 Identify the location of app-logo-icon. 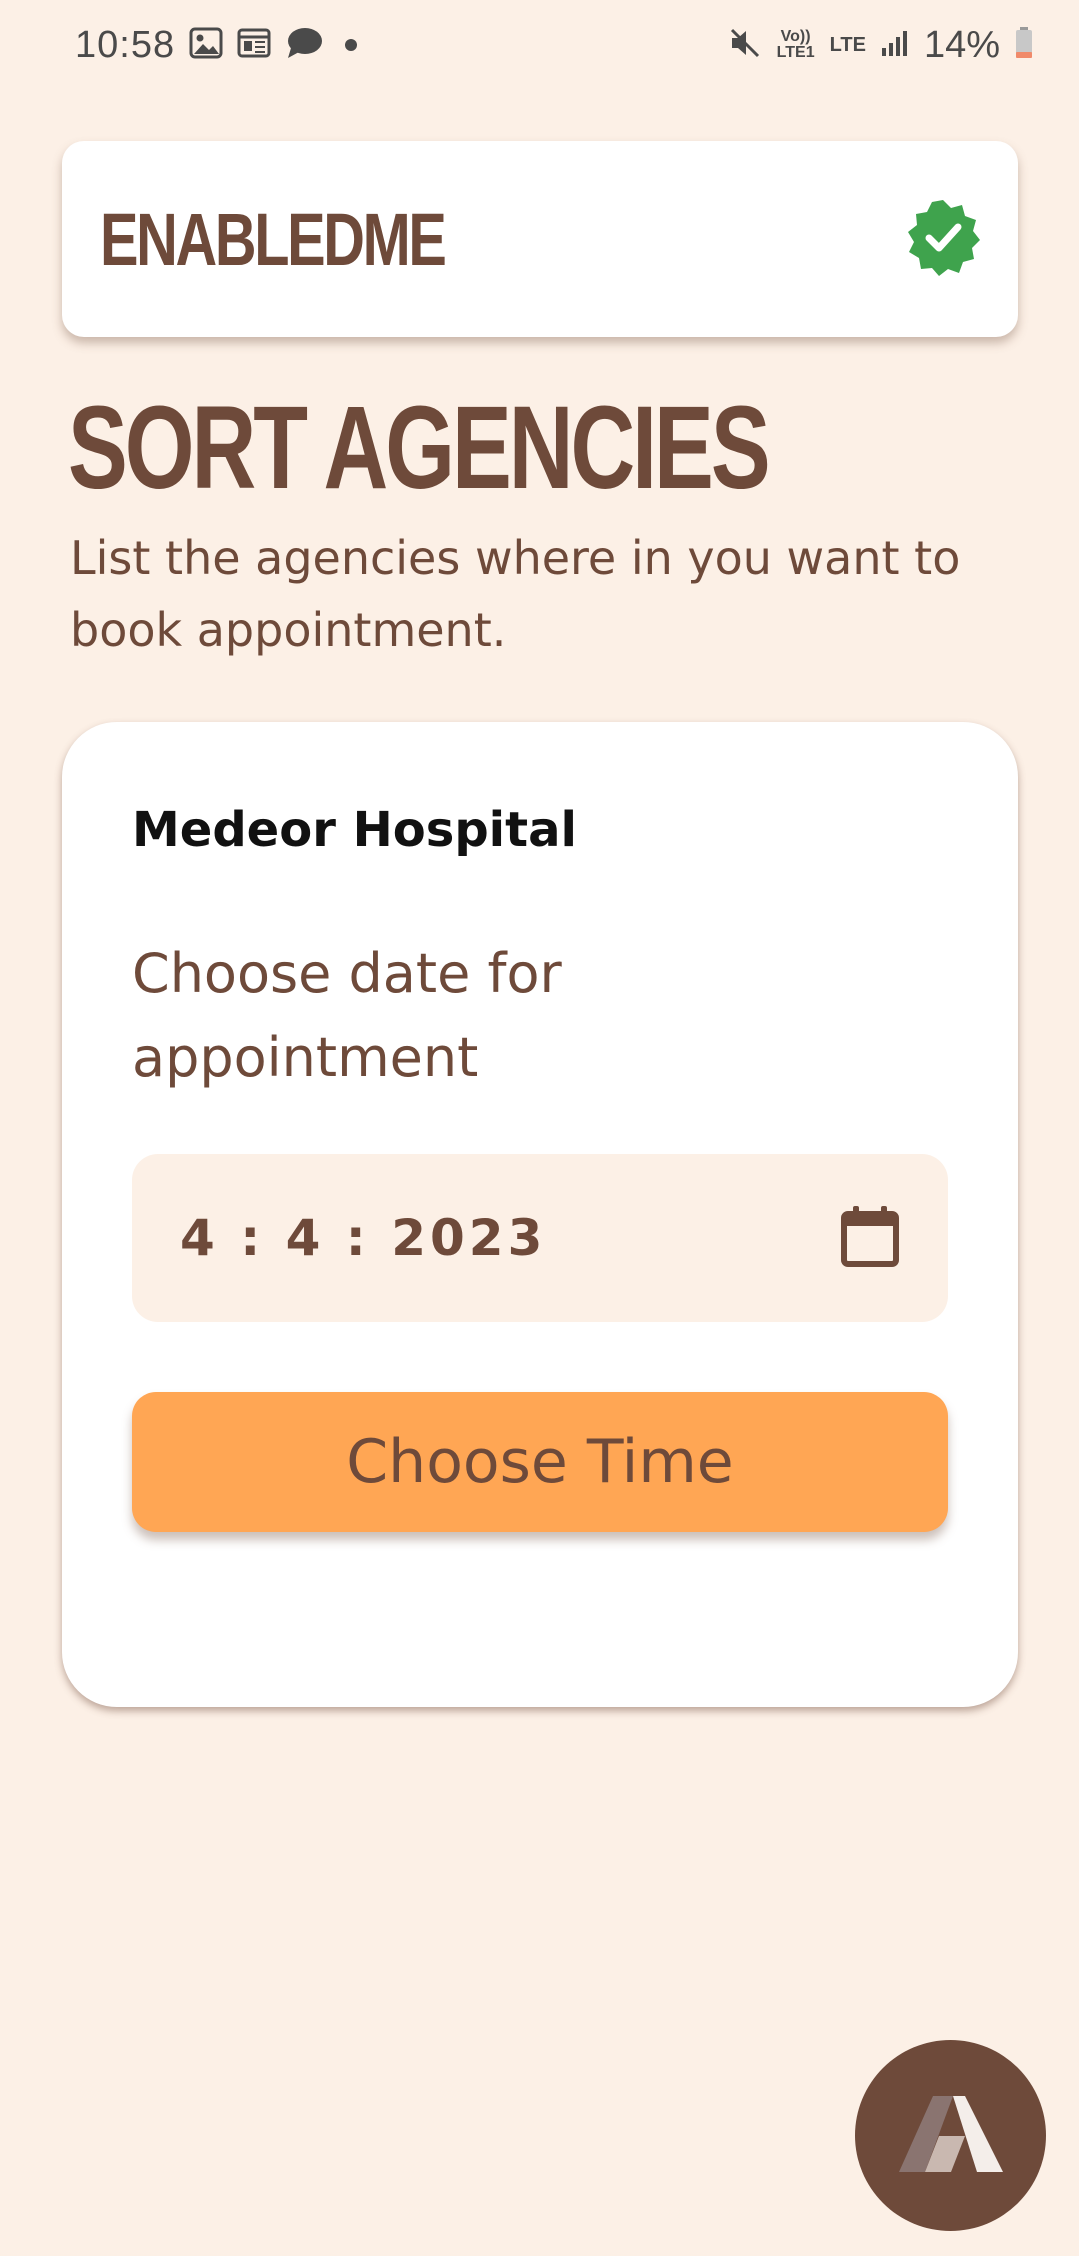
(951, 2136).